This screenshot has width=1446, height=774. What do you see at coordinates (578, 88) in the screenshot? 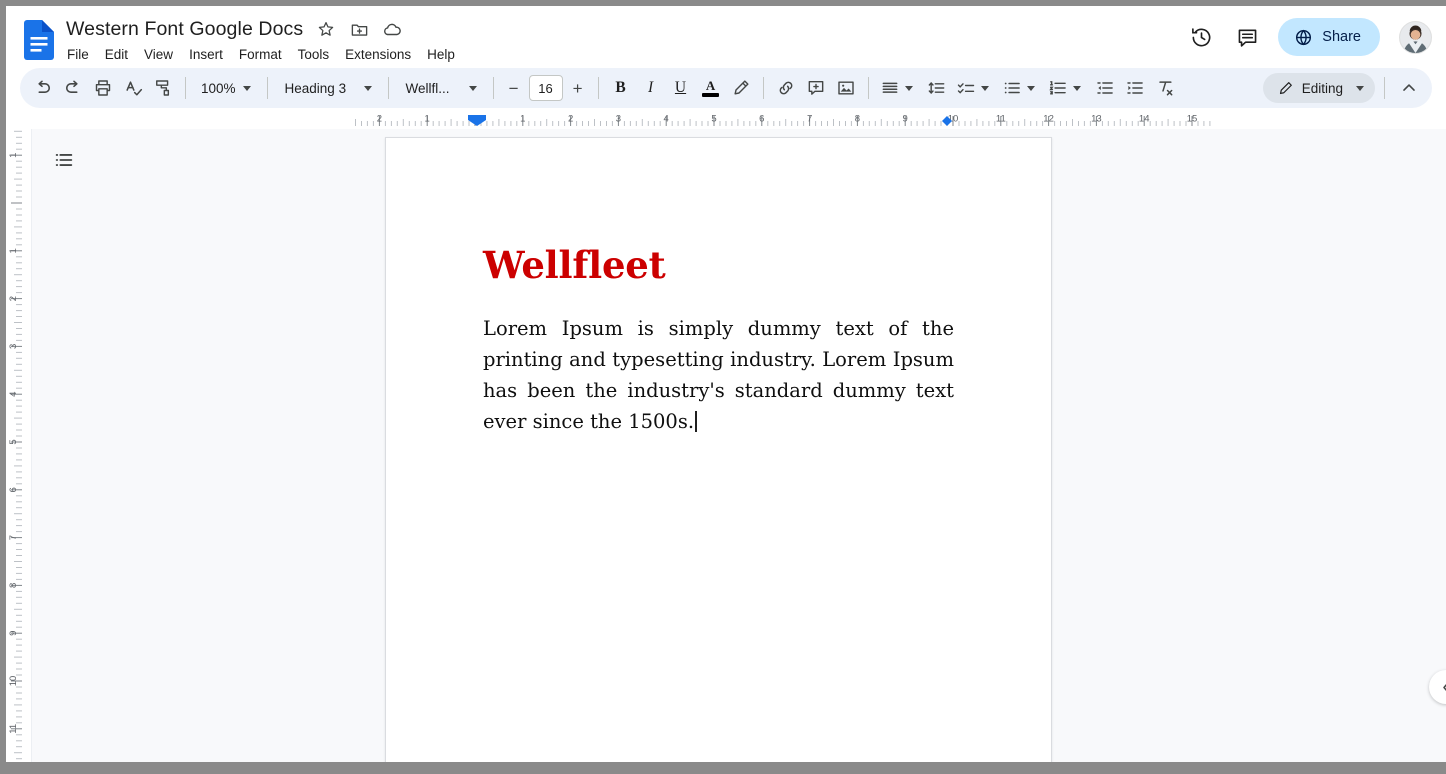
I see `increase-font-size-button: +` at bounding box center [578, 88].